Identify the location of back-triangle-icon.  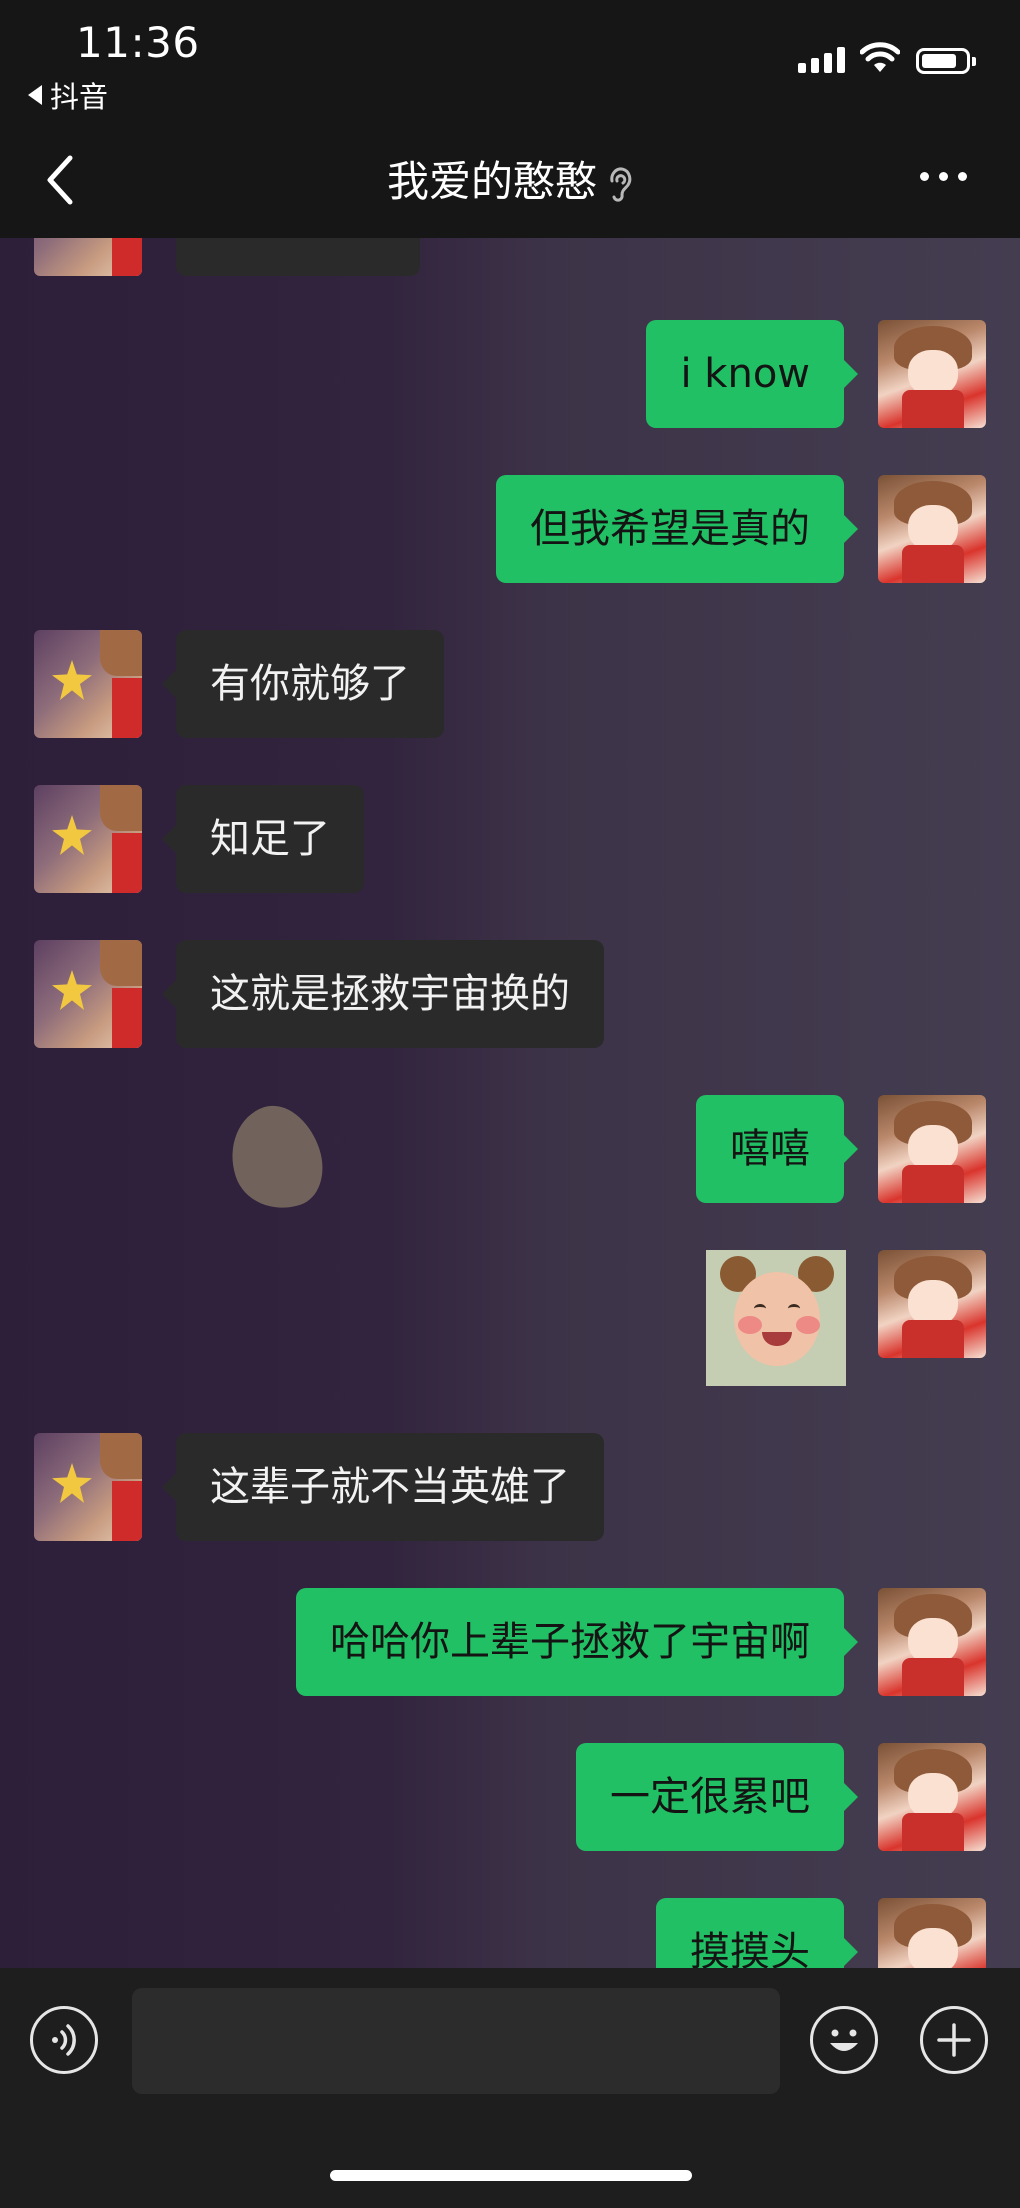
(35, 95).